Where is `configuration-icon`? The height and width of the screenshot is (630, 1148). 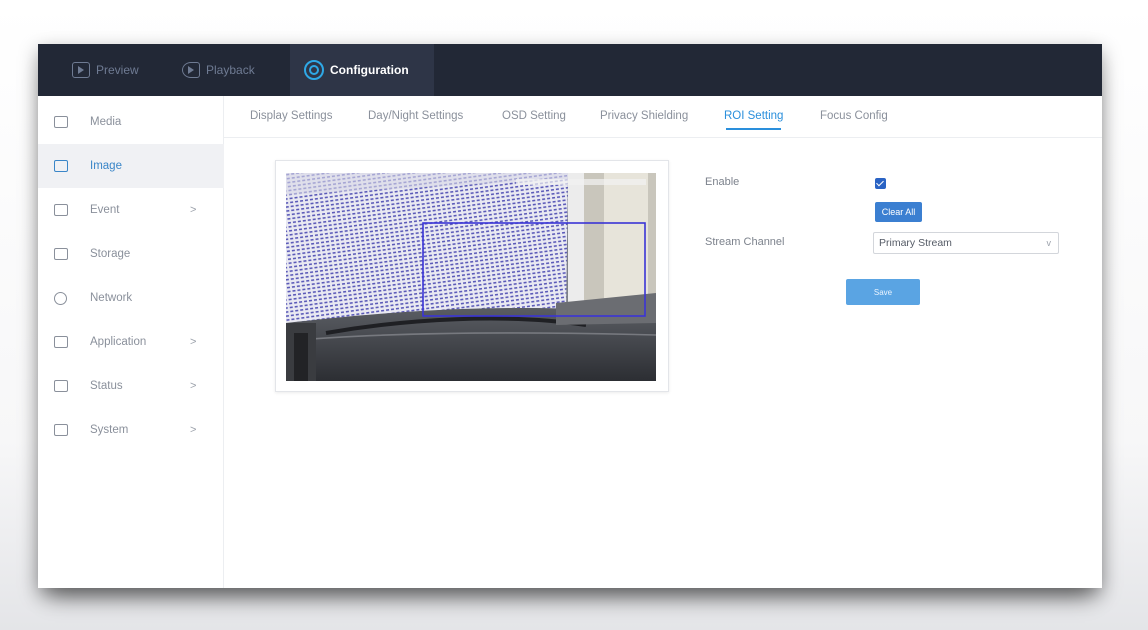
configuration-icon is located at coordinates (314, 70).